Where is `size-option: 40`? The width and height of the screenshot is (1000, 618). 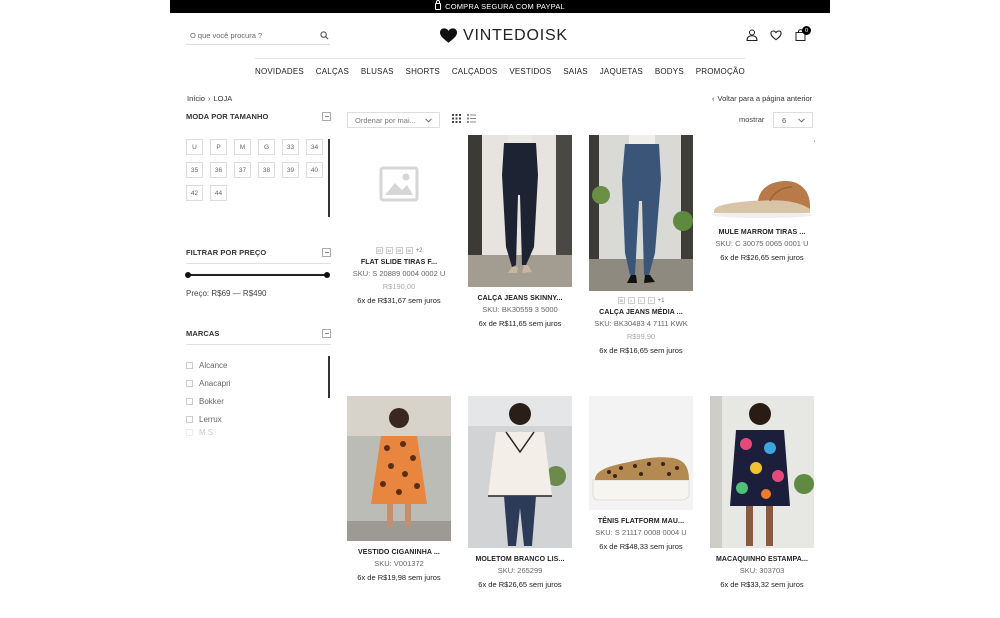 size-option: 40 is located at coordinates (314, 170).